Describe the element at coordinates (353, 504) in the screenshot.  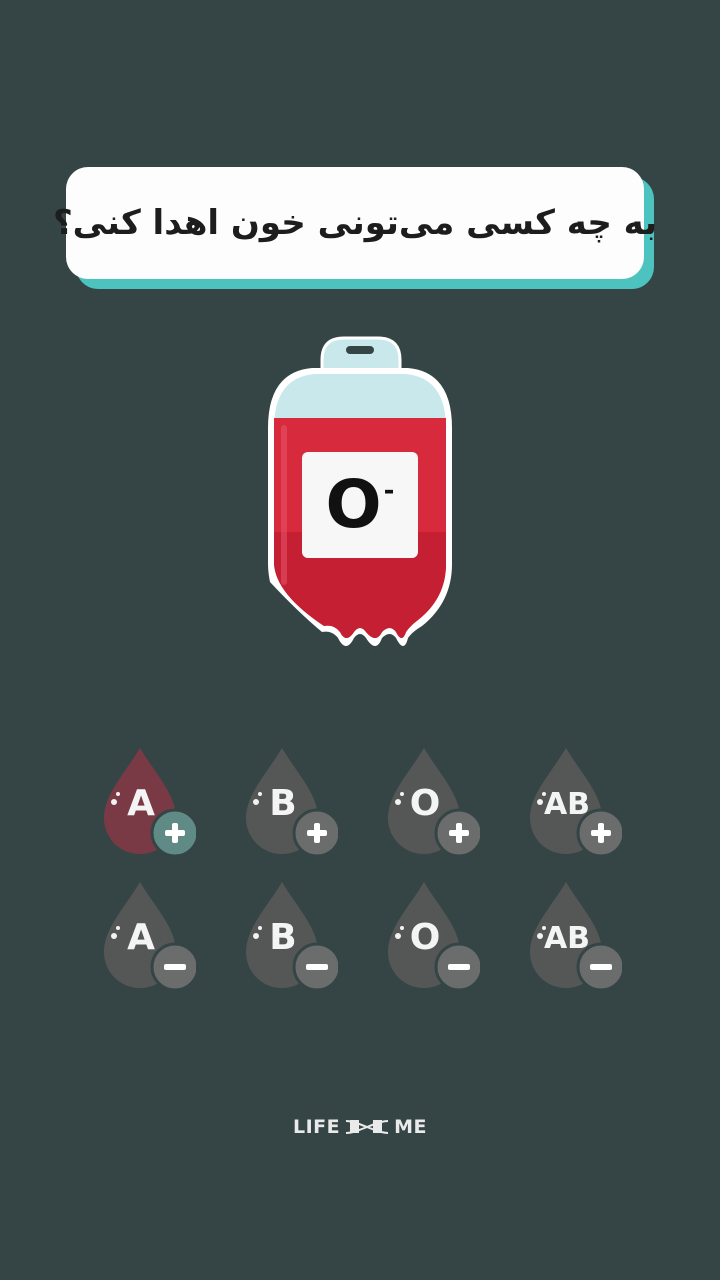
I see `bag-type: O` at that location.